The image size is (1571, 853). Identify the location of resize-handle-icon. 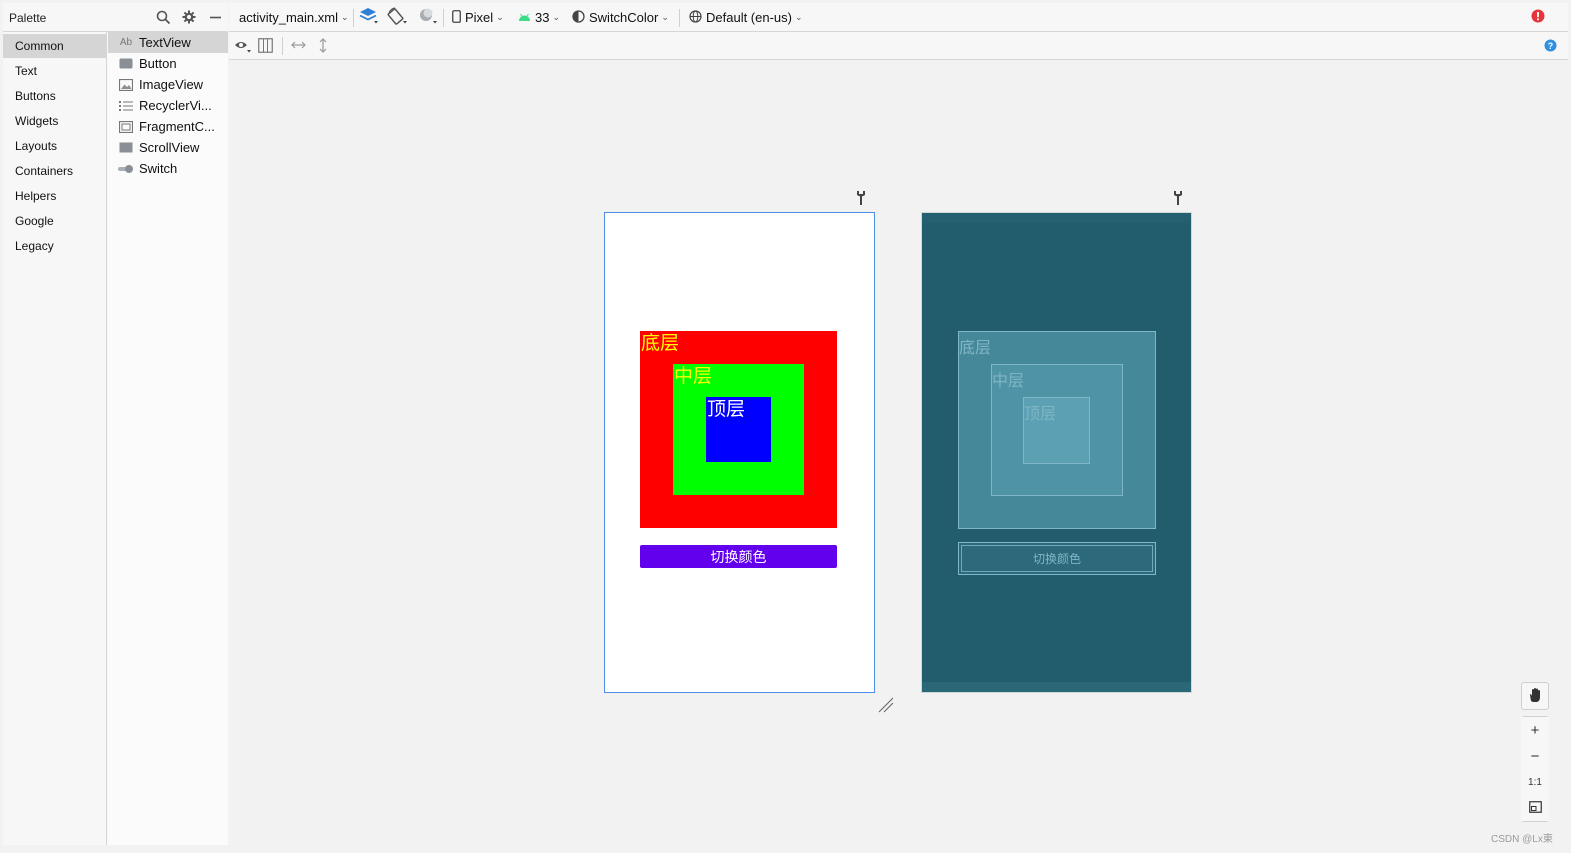
(886, 706).